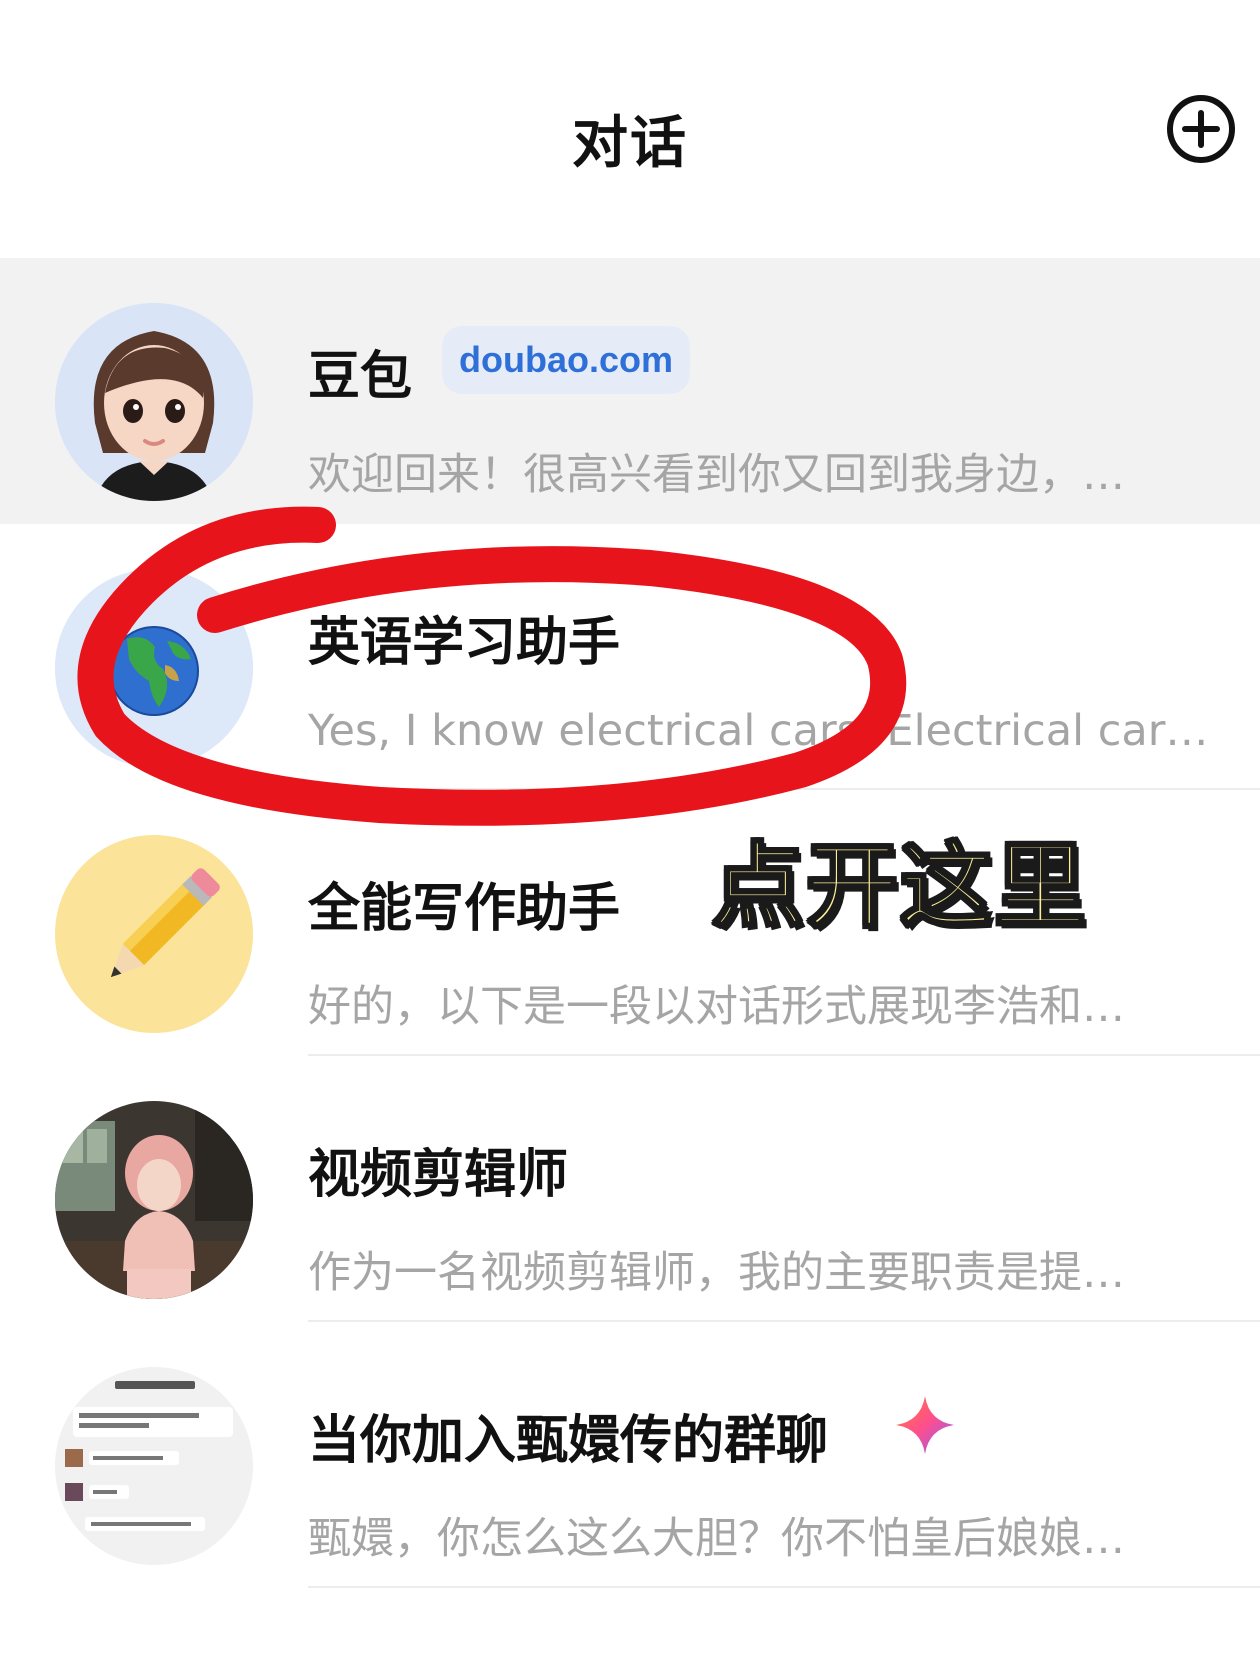 This screenshot has height=1671, width=1260. Describe the element at coordinates (464, 643) in the screenshot. I see `conversation-name: 英语学习助手` at that location.